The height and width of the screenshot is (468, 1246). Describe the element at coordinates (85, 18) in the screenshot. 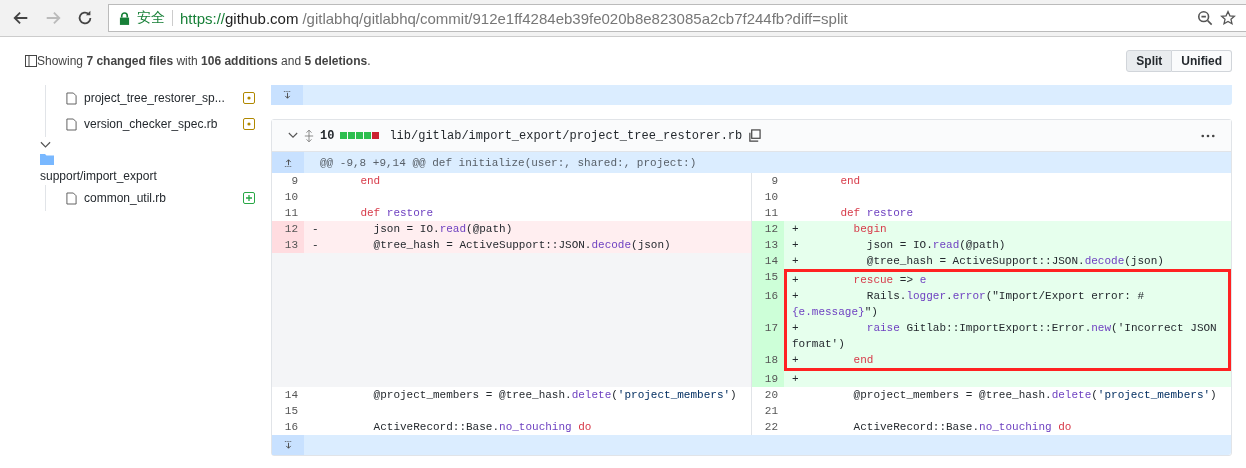

I see `reload-icon` at that location.